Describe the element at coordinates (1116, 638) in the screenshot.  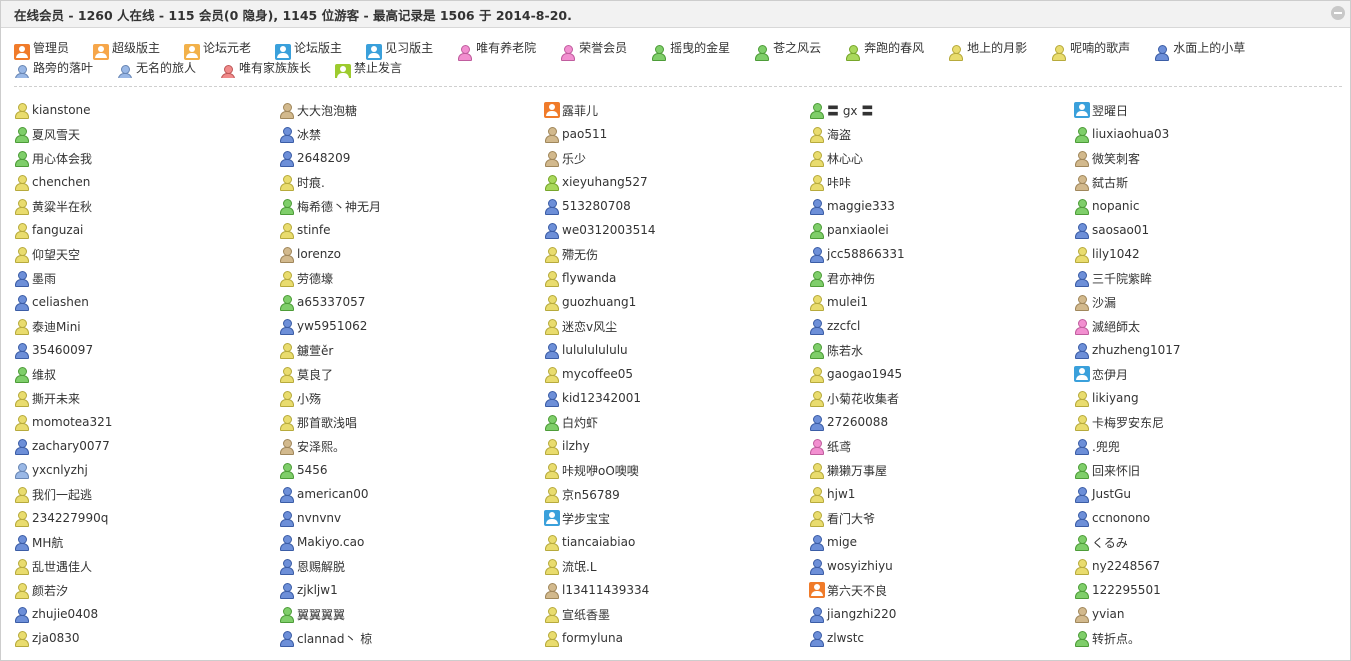
I see `member-name-link: 转折点。` at that location.